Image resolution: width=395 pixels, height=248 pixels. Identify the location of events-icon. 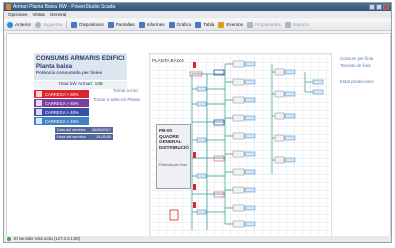
(221, 24).